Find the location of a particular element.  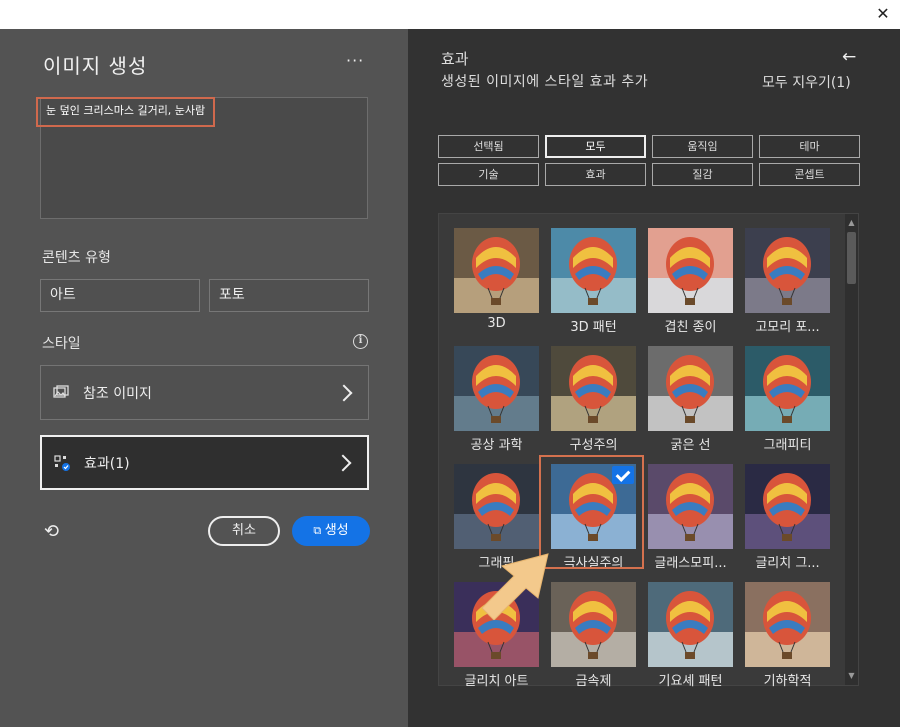

cancel-button: 취소 is located at coordinates (244, 531).